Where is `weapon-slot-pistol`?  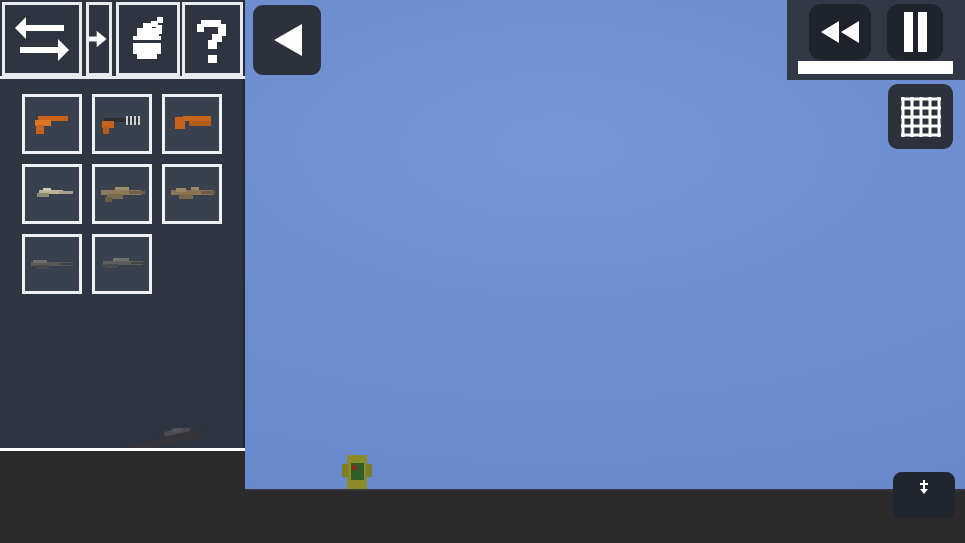
weapon-slot-pistol is located at coordinates (52, 124).